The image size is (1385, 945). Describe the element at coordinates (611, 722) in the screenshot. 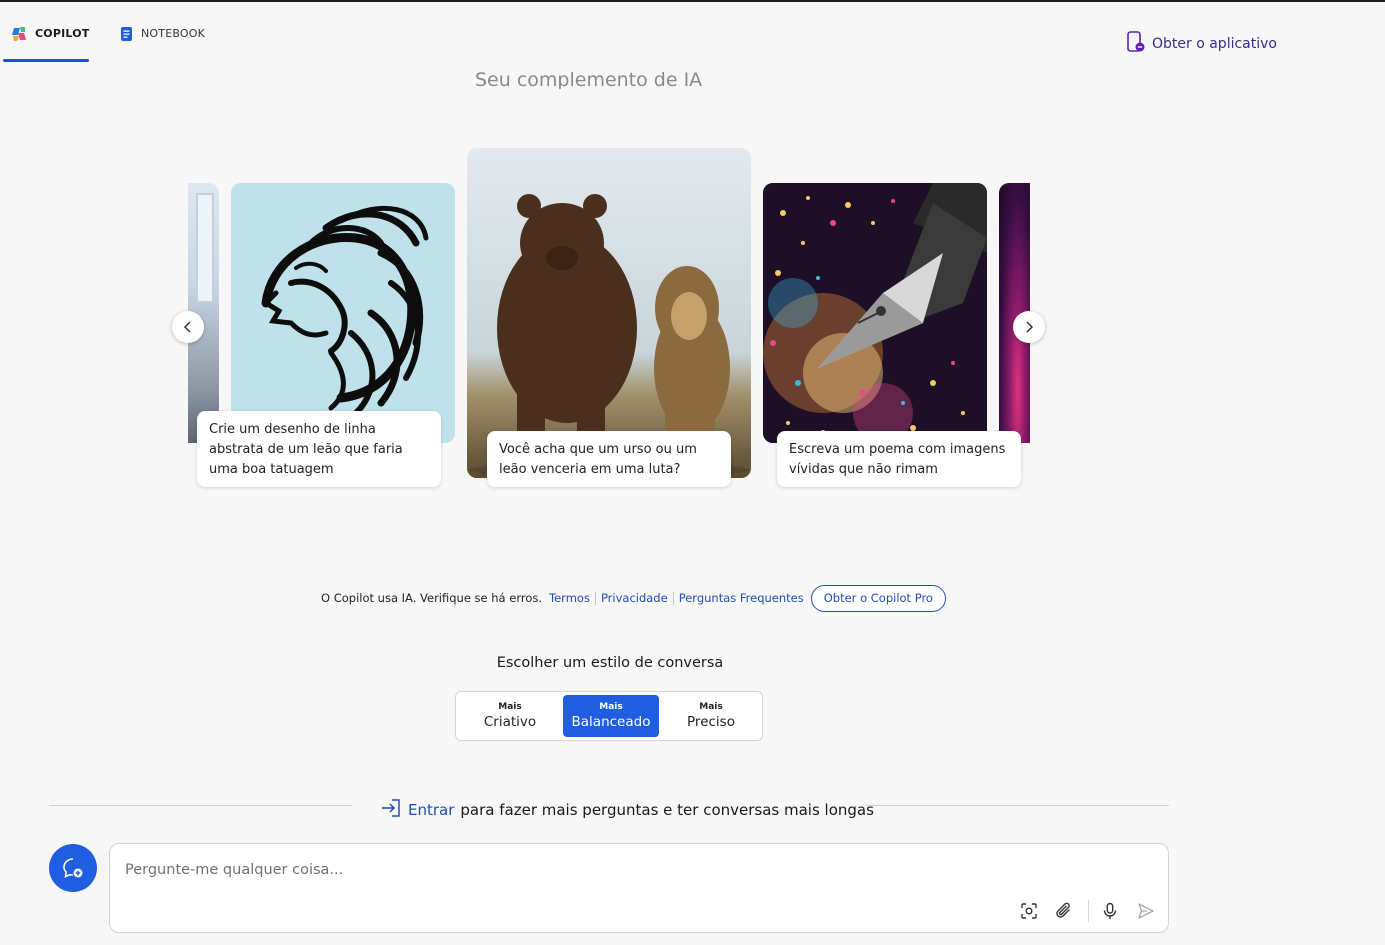

I see `style-label: Balanceado` at that location.